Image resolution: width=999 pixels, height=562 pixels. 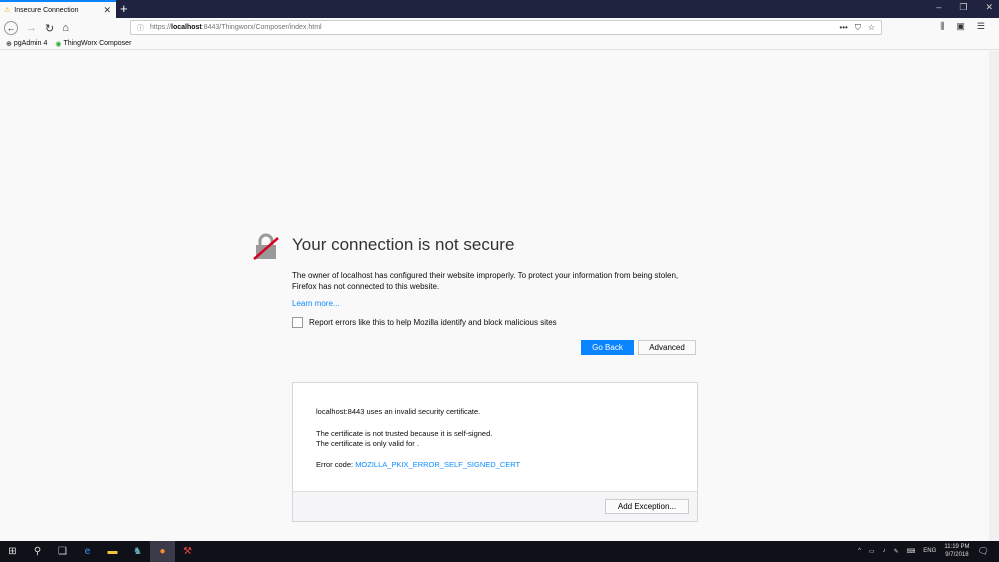 I want to click on url-prefix: https://, so click(x=161, y=27).